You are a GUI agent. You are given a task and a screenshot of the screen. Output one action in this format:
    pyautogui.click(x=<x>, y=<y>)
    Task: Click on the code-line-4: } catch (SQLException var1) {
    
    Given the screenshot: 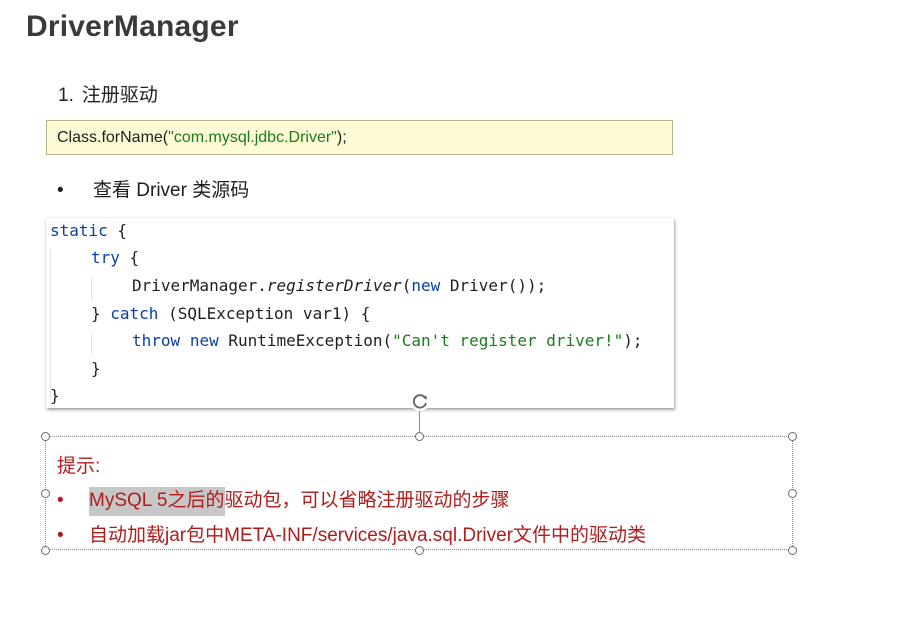 What is the action you would take?
    pyautogui.click(x=231, y=313)
    